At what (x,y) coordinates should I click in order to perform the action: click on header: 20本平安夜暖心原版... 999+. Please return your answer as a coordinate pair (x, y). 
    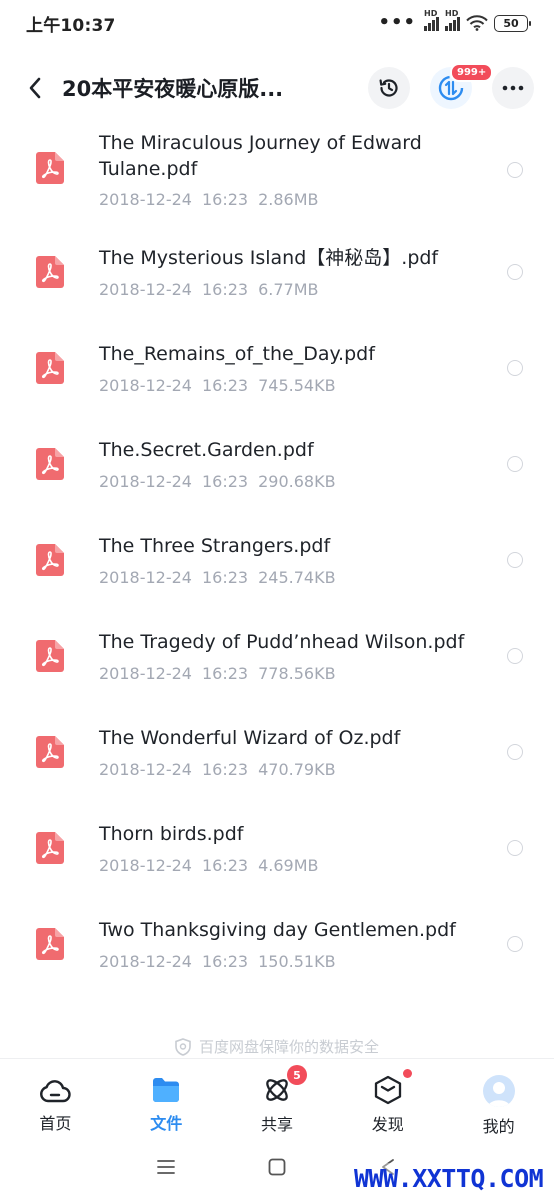
    Looking at the image, I should click on (277, 88).